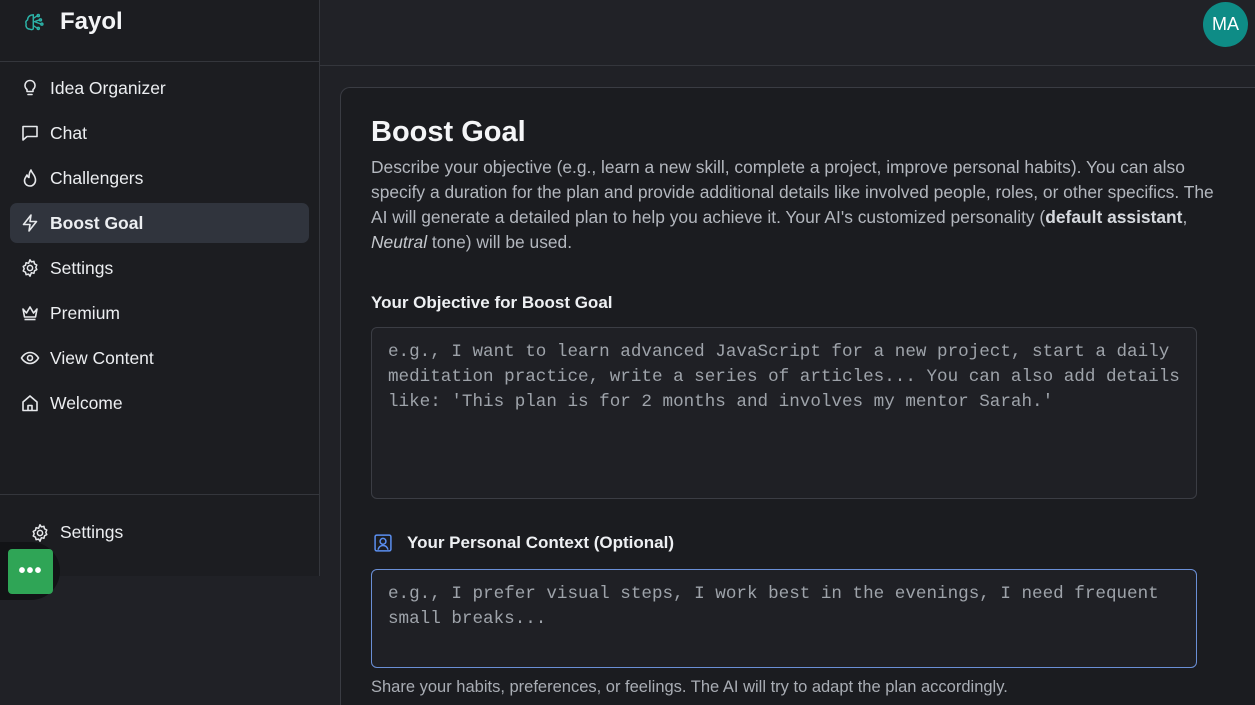  I want to click on avatar-initials: MA, so click(1225, 24).